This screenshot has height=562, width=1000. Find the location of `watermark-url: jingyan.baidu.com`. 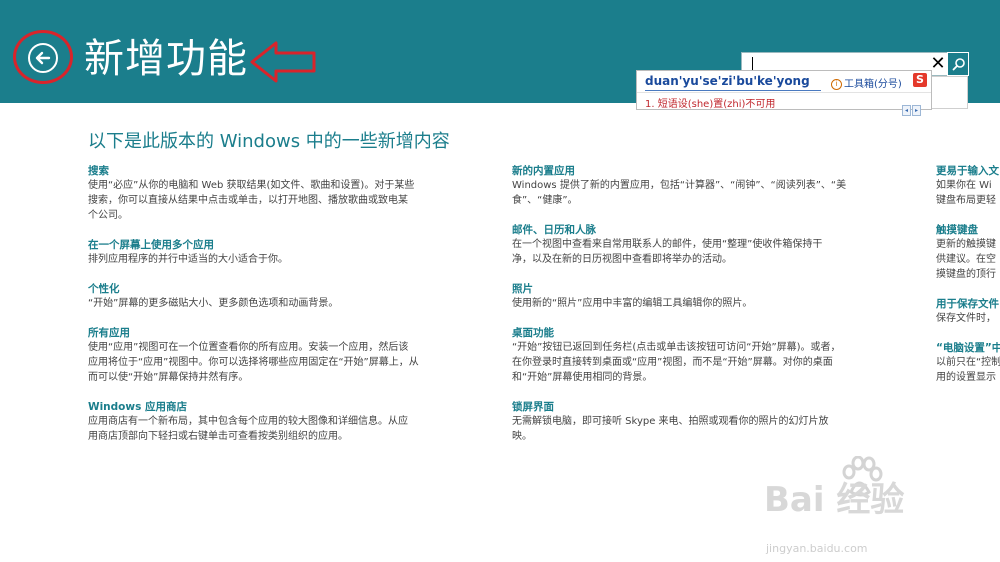

watermark-url: jingyan.baidu.com is located at coordinates (817, 548).